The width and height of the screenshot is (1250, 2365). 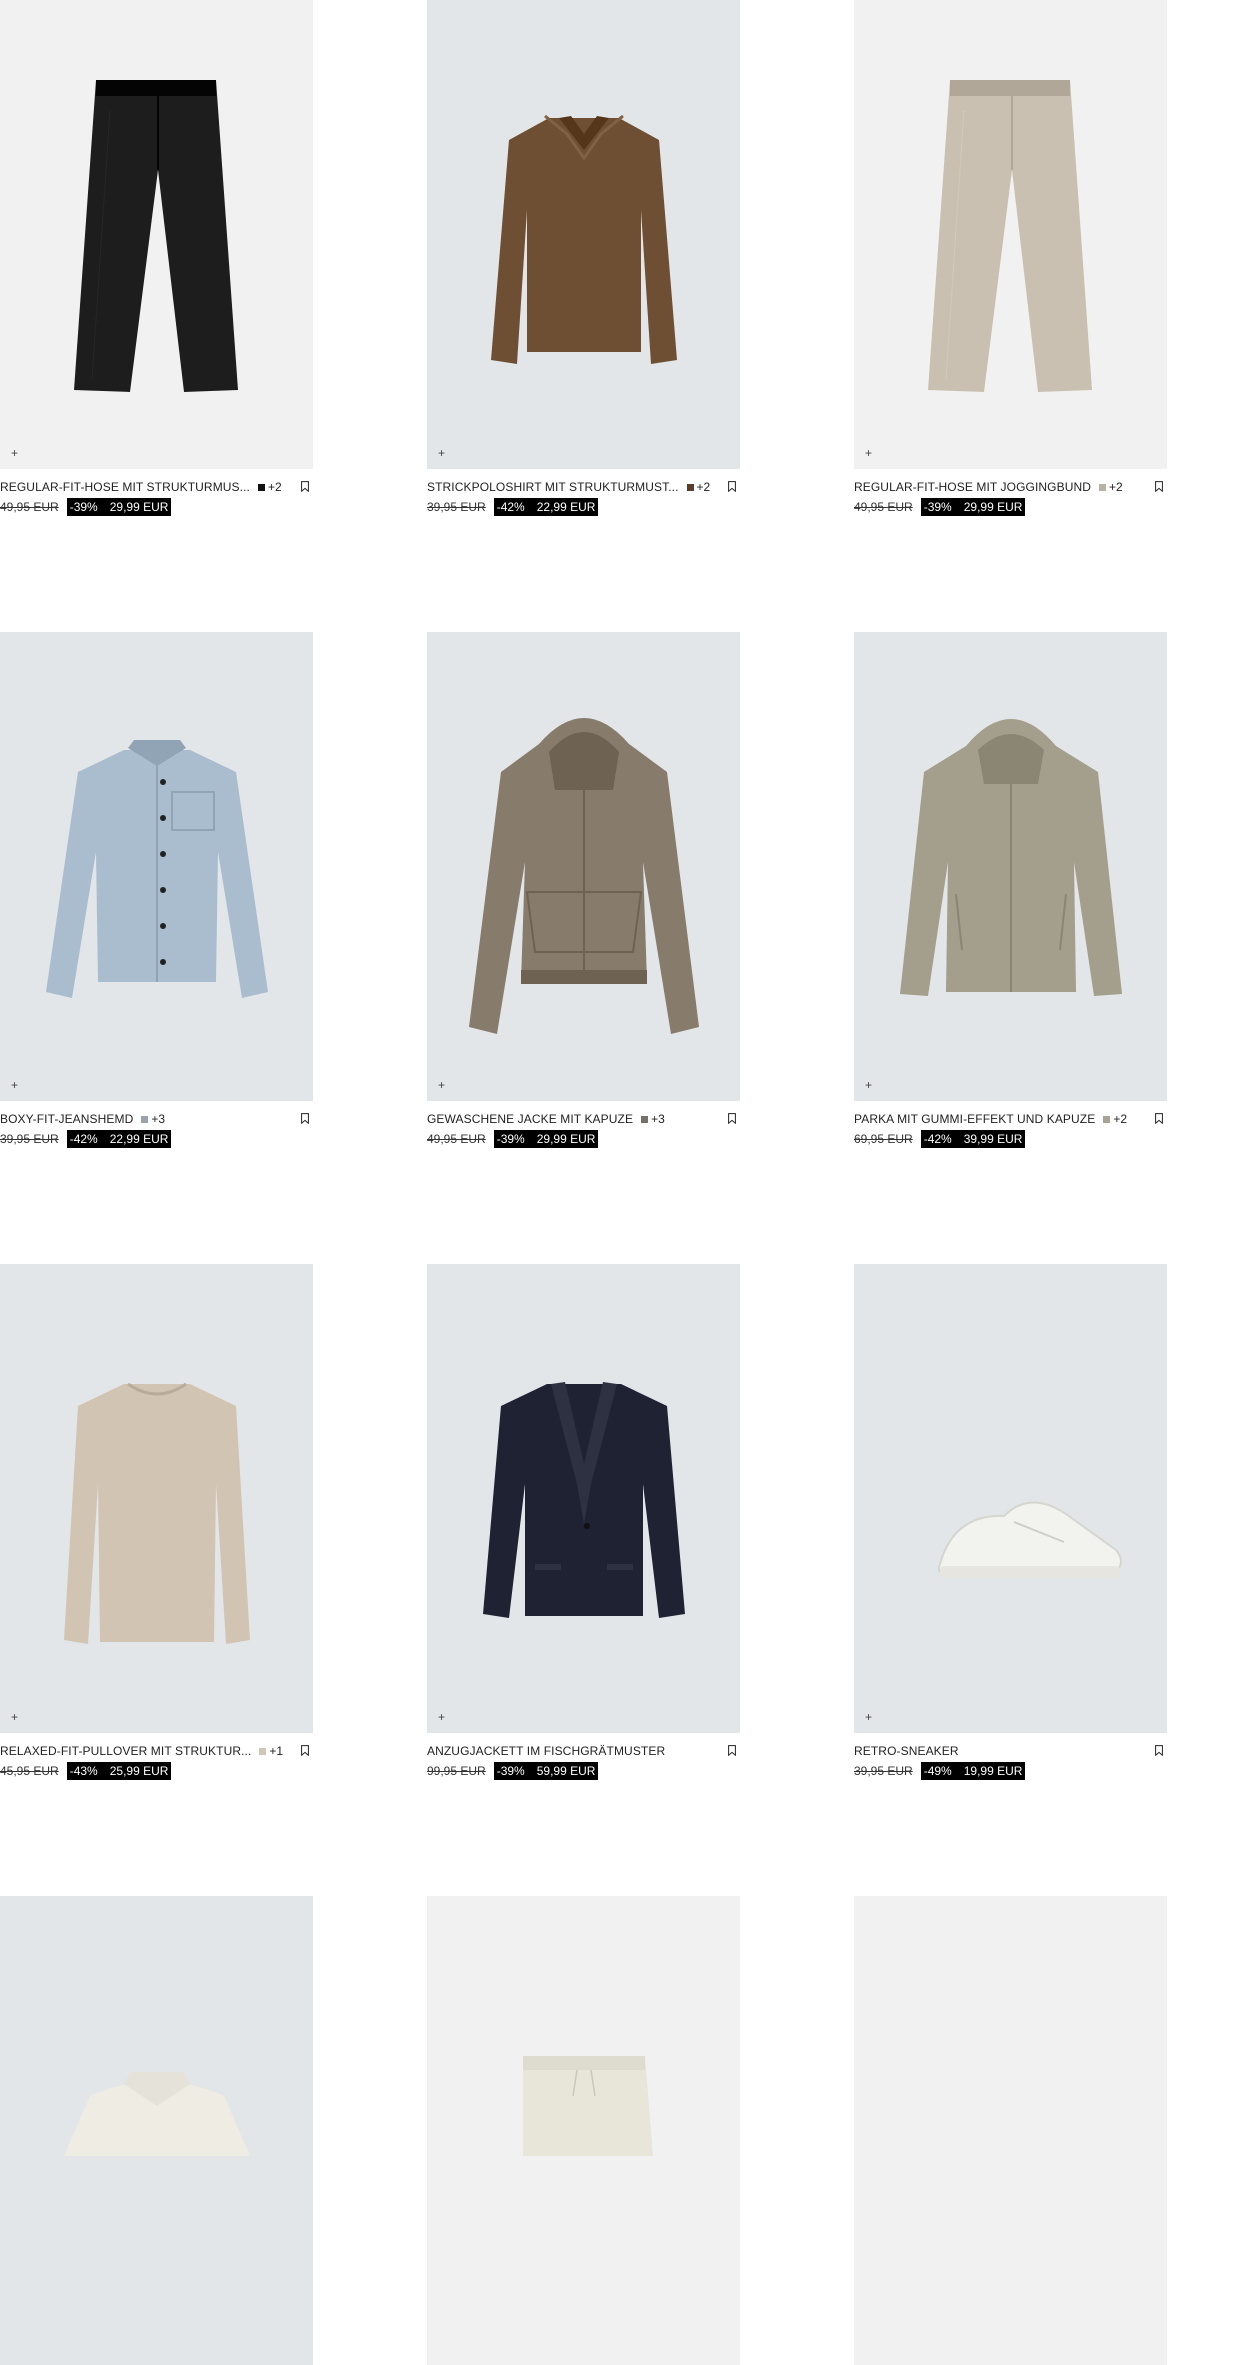 I want to click on sale-badge: -49% 19,99 EUR, so click(x=973, y=1771).